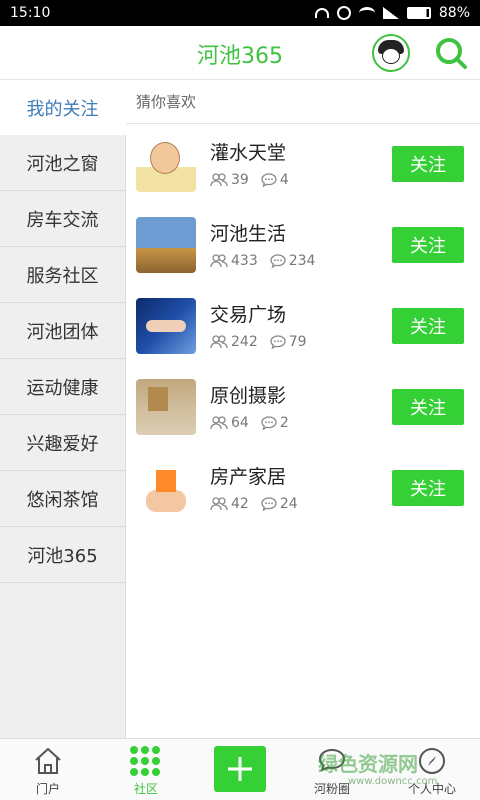 The image size is (480, 800). Describe the element at coordinates (302, 261) in the screenshot. I see `post-count-value: 234` at that location.